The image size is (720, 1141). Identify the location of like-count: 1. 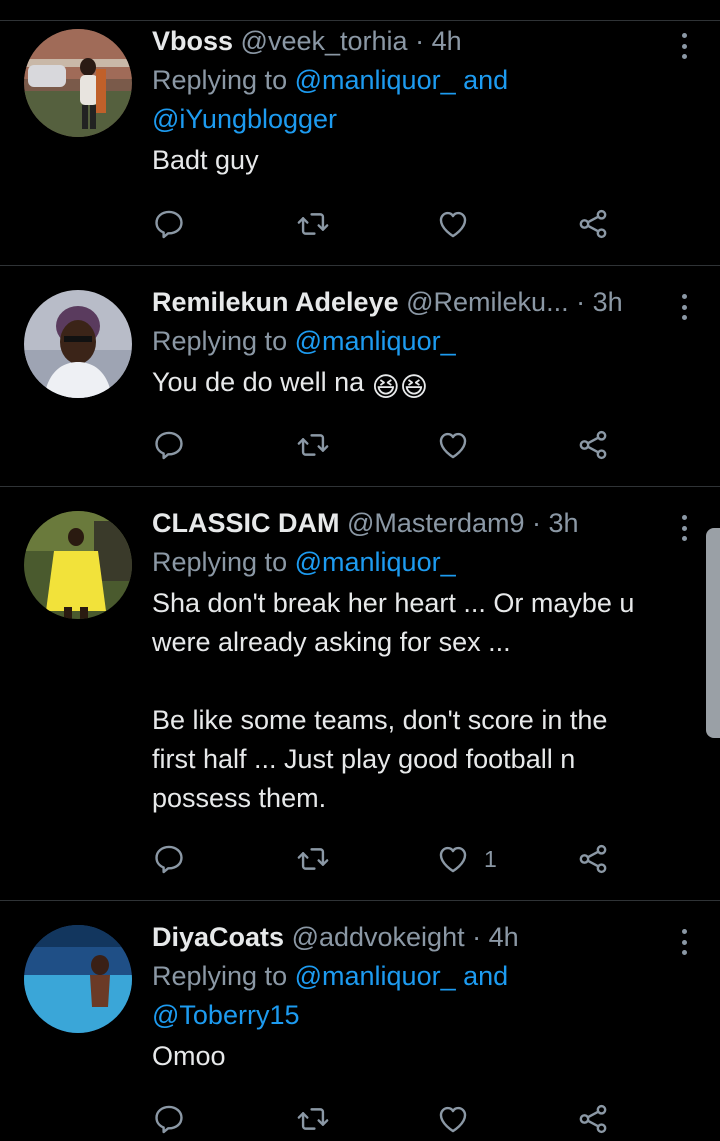
(490, 858).